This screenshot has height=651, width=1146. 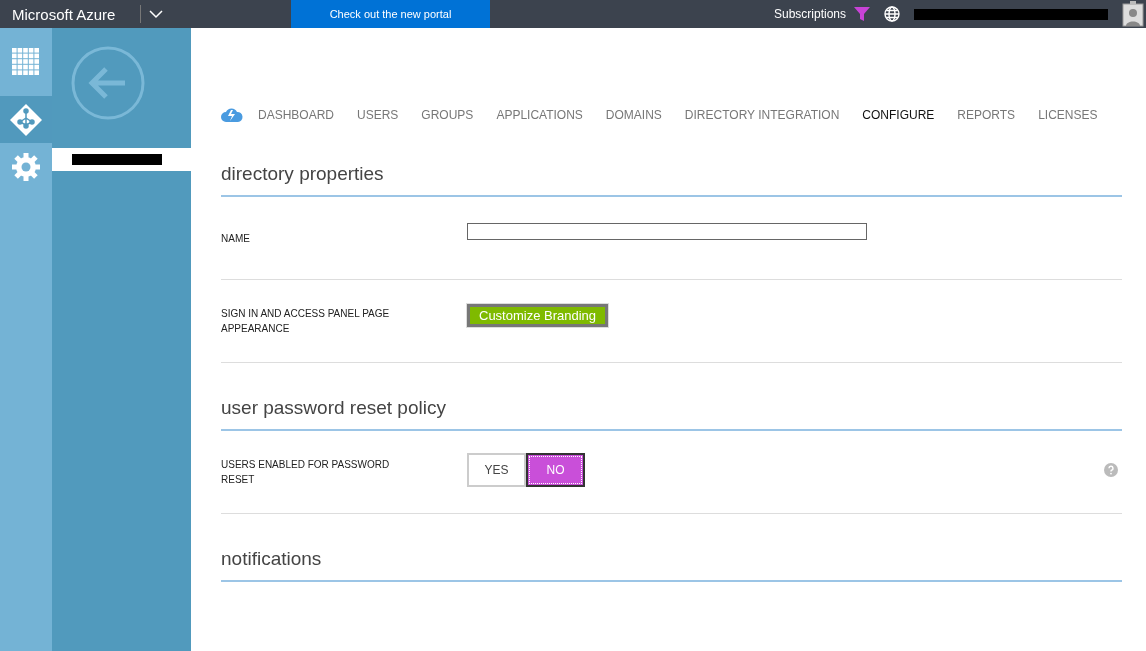 I want to click on toggle-option: YES, so click(x=496, y=470).